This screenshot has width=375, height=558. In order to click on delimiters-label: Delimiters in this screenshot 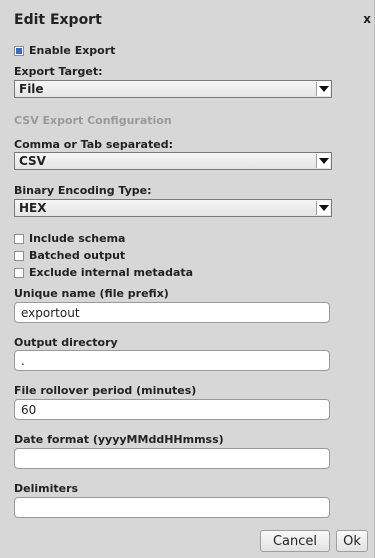, I will do `click(46, 488)`.